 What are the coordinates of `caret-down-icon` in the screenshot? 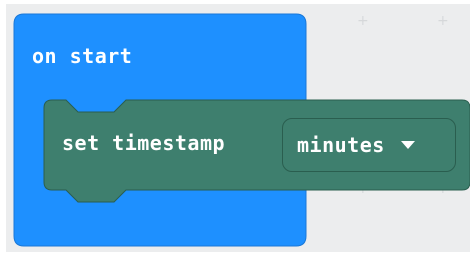 It's located at (407, 145).